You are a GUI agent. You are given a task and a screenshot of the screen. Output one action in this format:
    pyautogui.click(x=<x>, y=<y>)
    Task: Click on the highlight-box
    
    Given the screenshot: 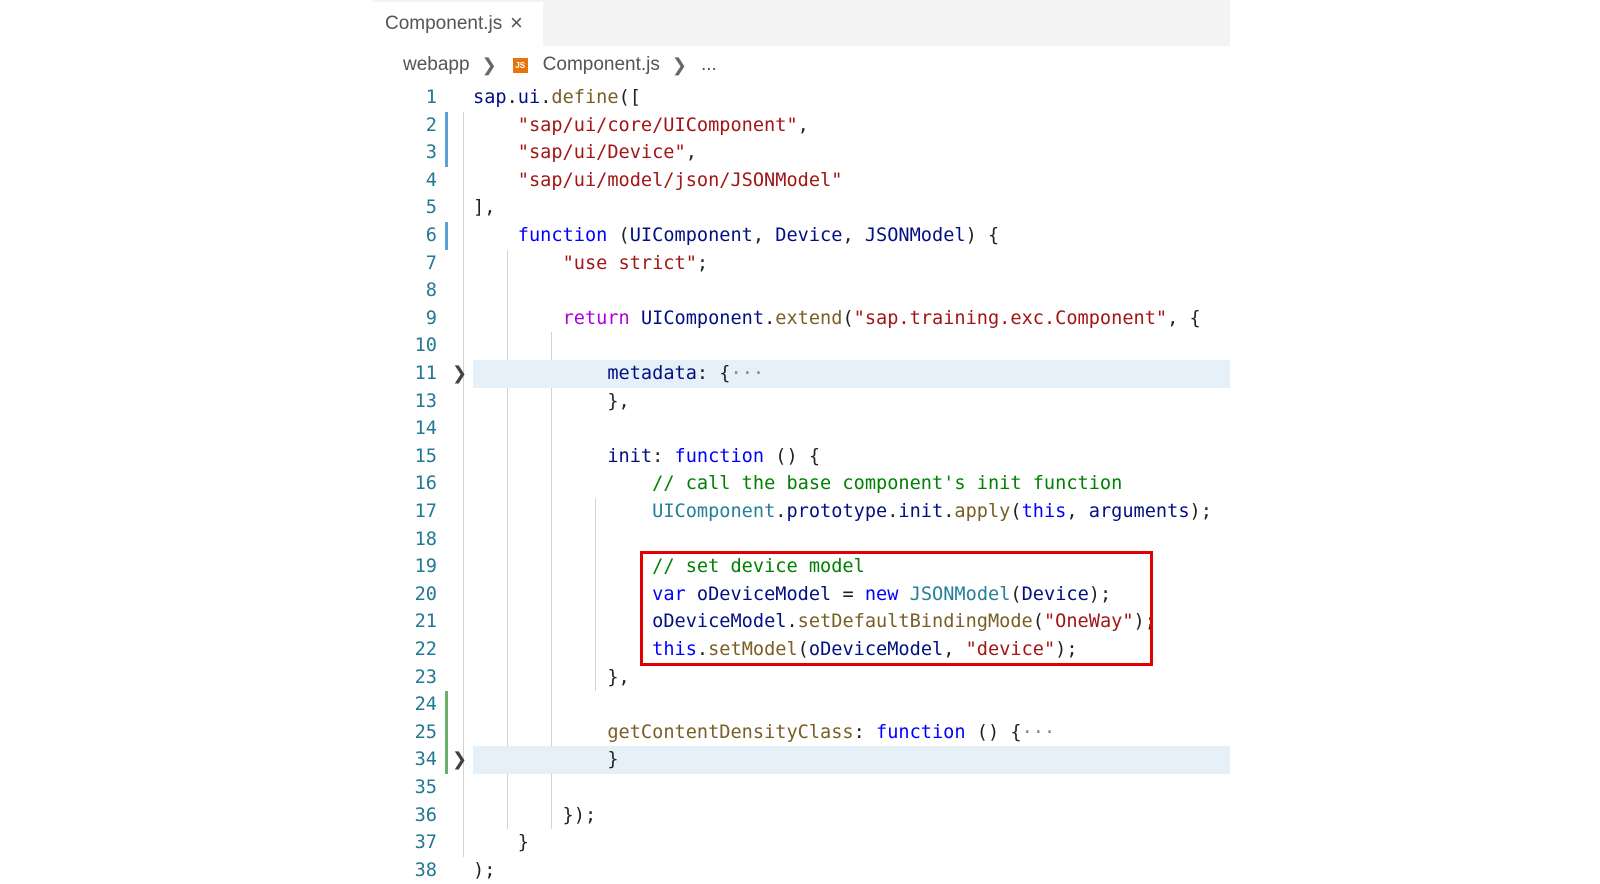 What is the action you would take?
    pyautogui.click(x=896, y=608)
    